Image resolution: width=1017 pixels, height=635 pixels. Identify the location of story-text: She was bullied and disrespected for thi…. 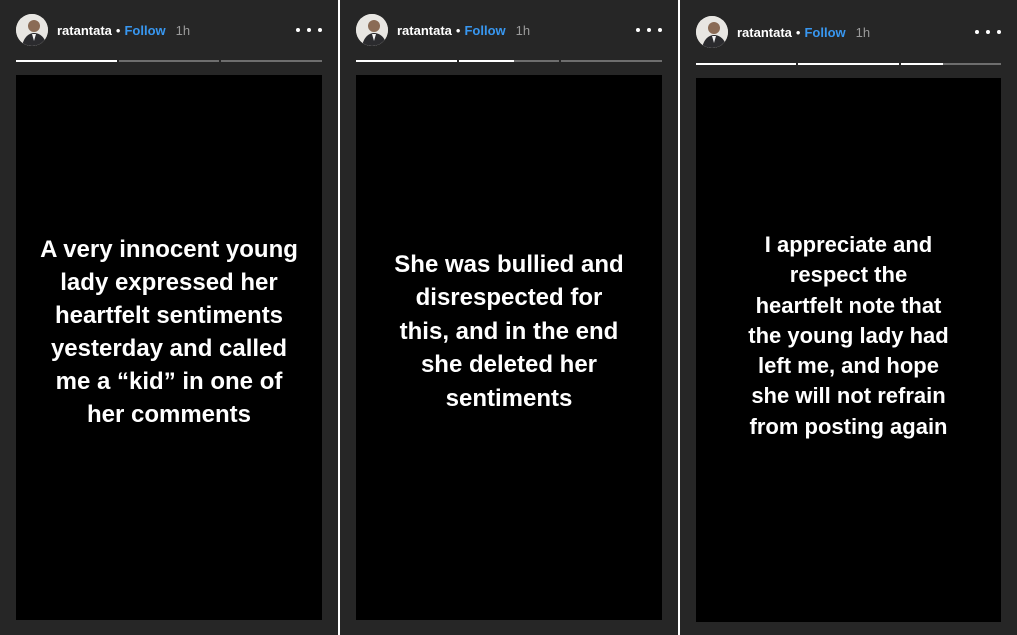
(509, 331).